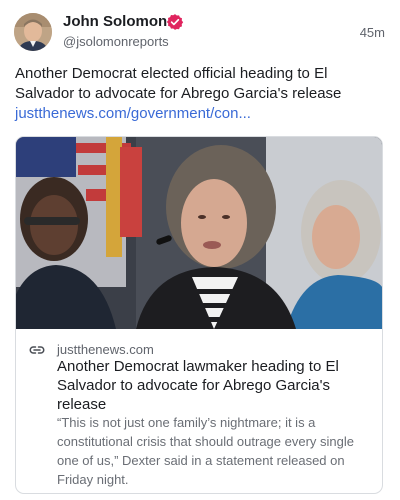  I want to click on author-name: John Solomon, so click(115, 22).